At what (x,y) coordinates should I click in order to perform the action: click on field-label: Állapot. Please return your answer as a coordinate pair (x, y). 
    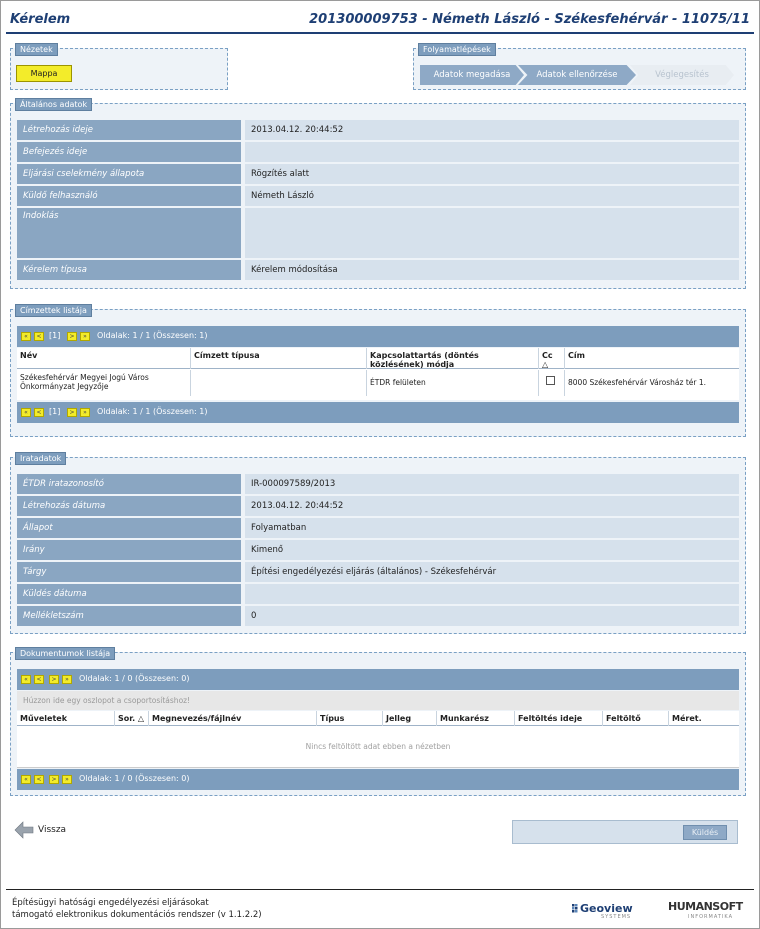
    Looking at the image, I should click on (129, 528).